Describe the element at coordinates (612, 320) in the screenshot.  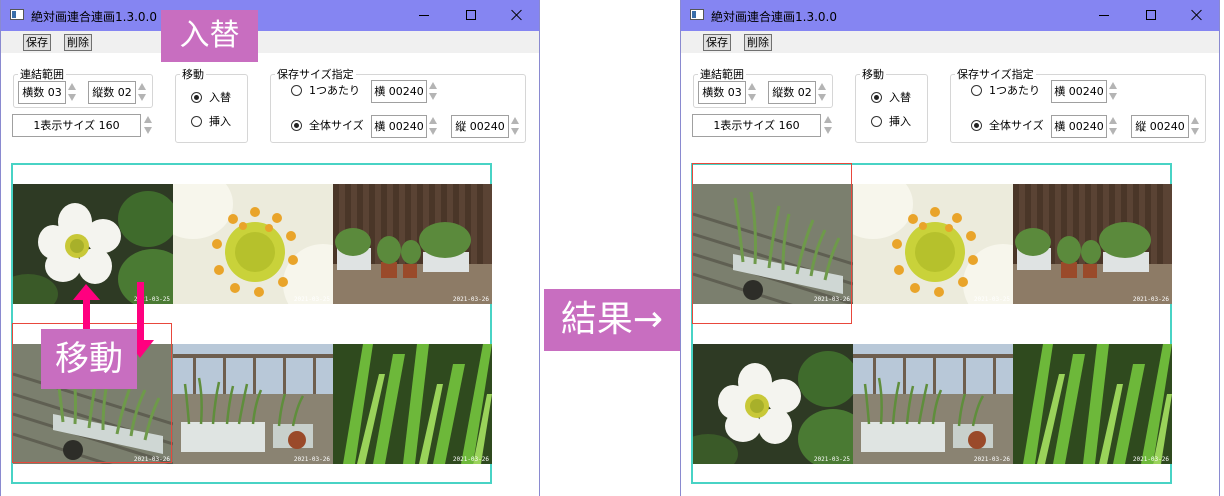
I see `result-banner: 結果→` at that location.